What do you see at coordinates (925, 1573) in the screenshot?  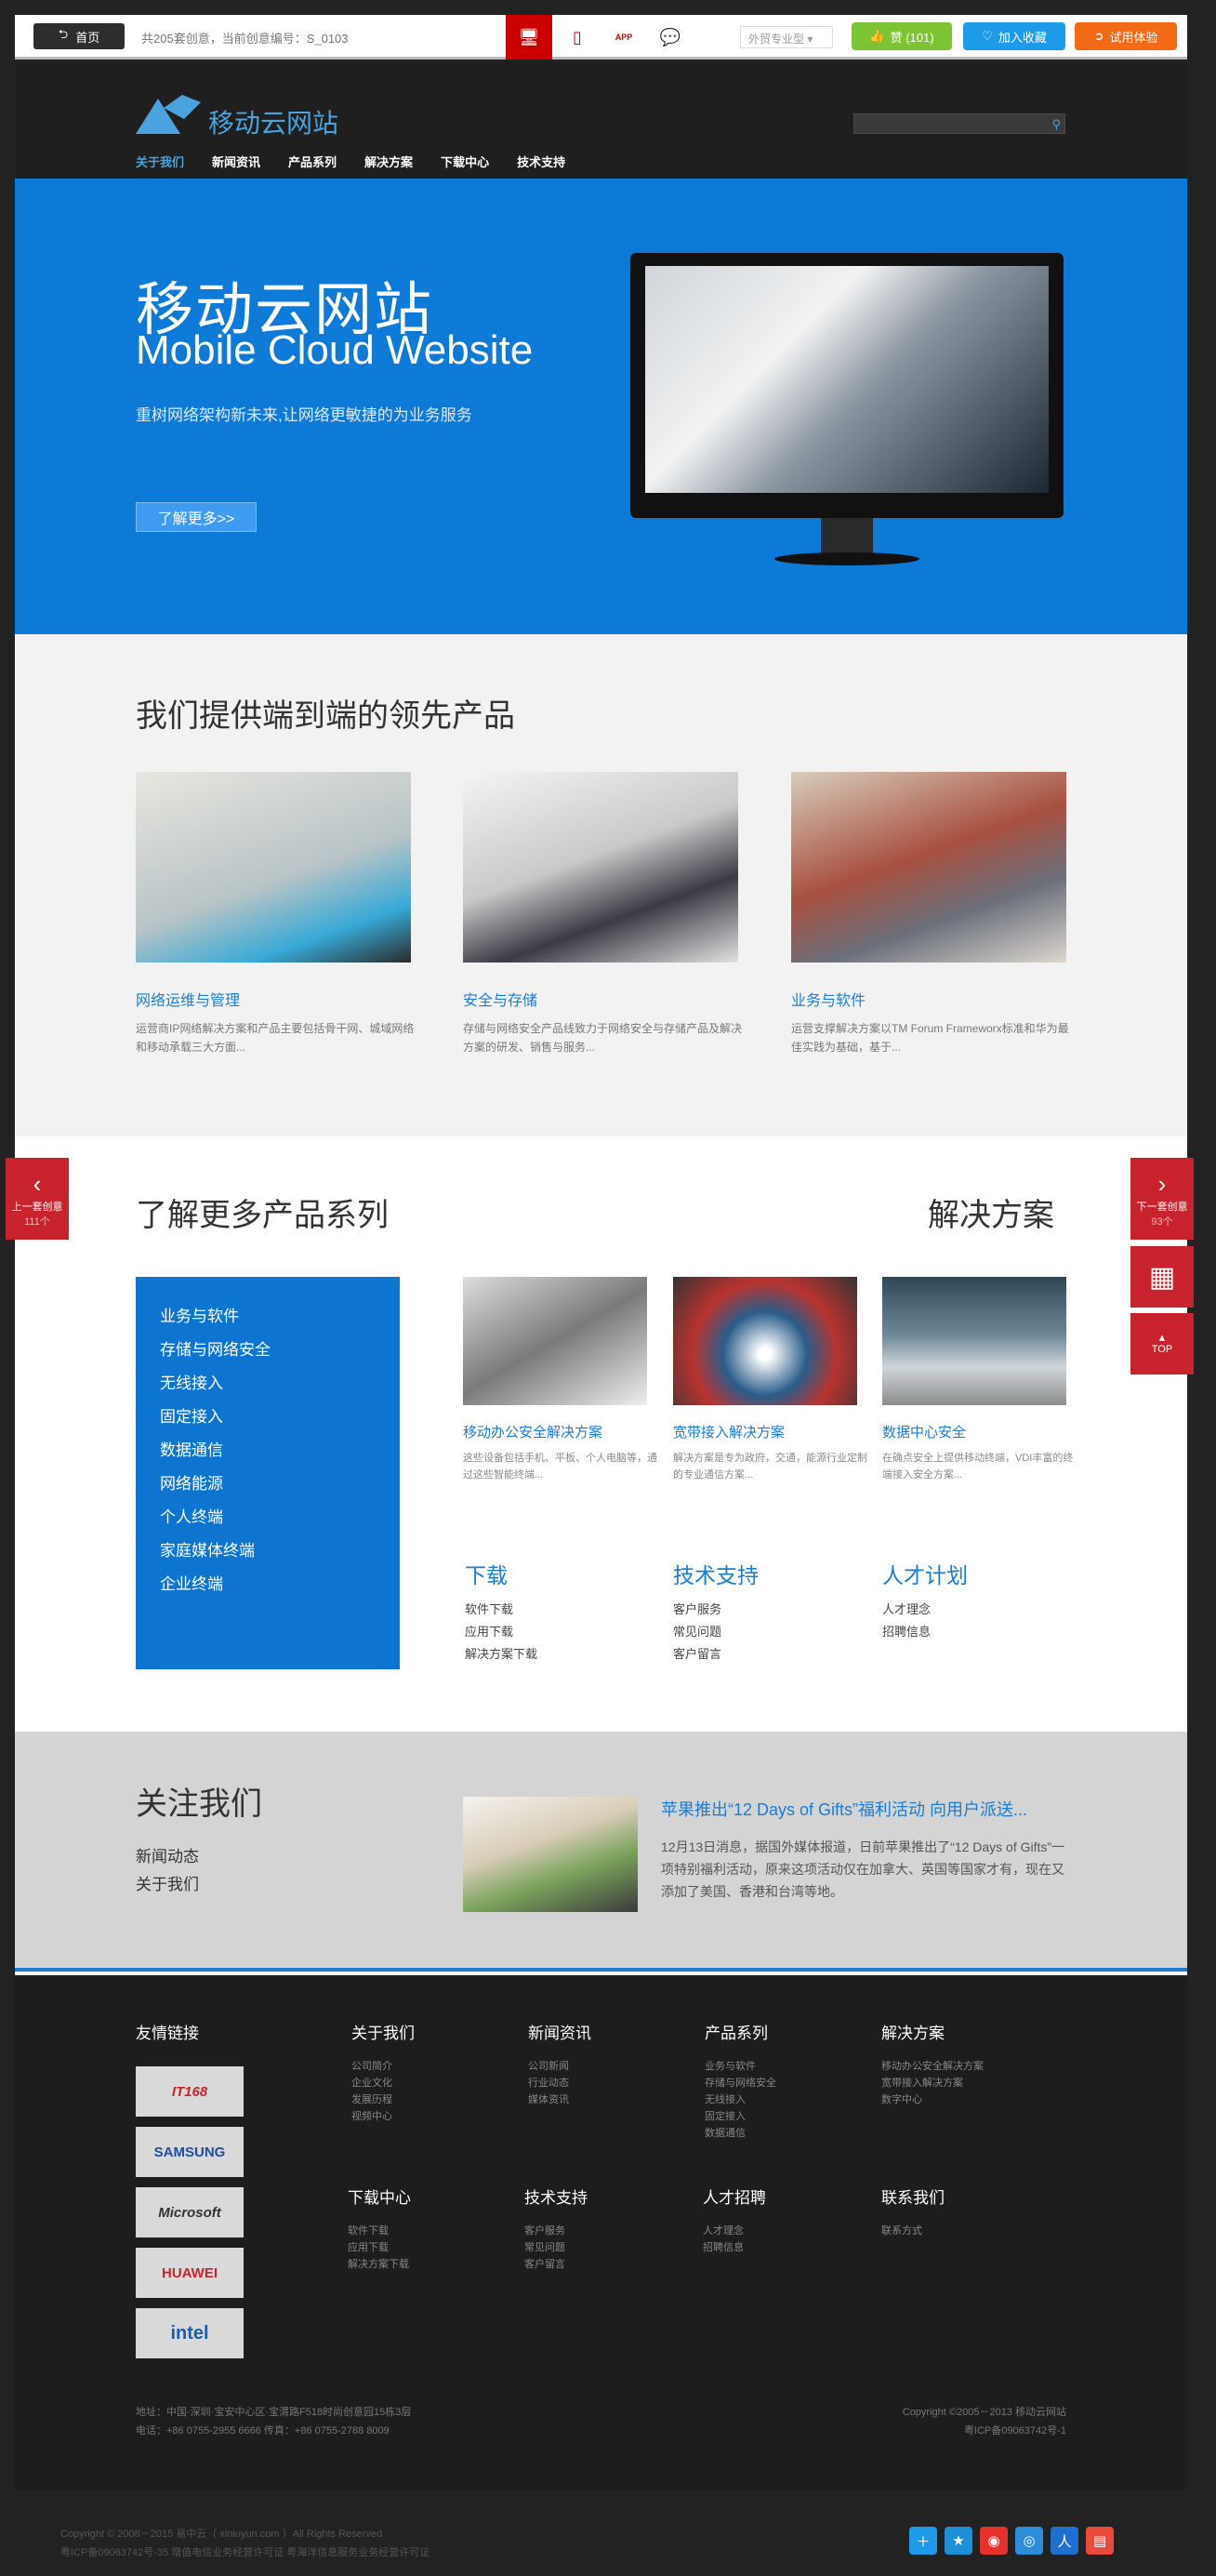 I see `talent-heading: 人才计划` at bounding box center [925, 1573].